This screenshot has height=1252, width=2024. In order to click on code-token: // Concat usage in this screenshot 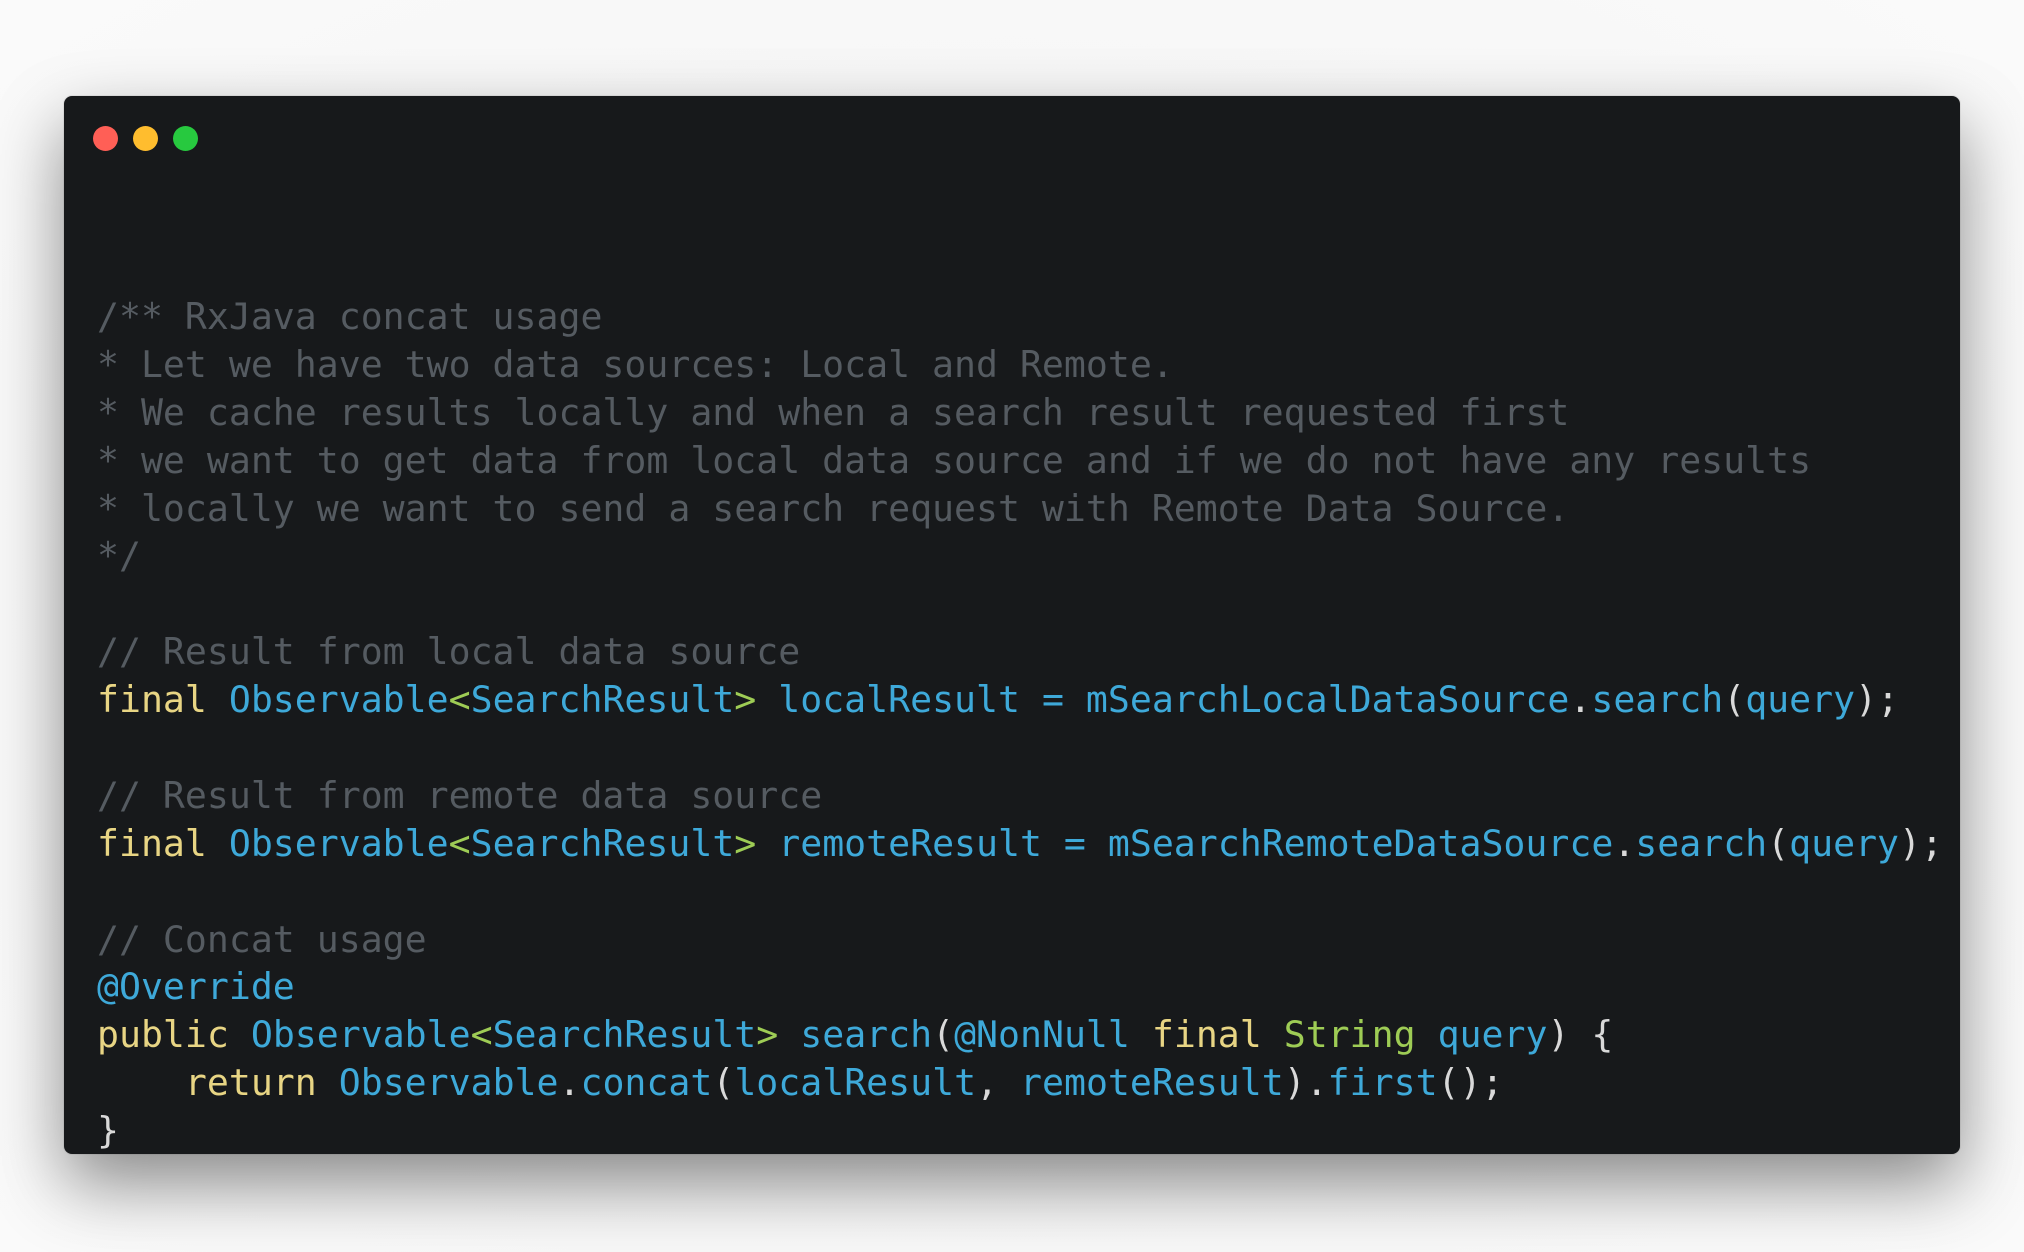, I will do `click(262, 939)`.